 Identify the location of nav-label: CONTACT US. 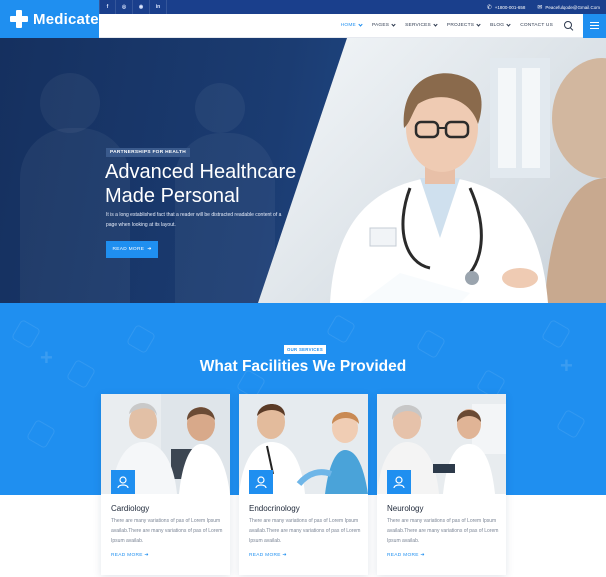
(536, 25).